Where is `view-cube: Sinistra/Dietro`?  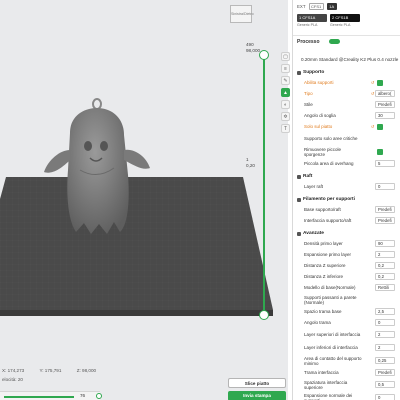 view-cube: Sinistra/Dietro is located at coordinates (242, 14).